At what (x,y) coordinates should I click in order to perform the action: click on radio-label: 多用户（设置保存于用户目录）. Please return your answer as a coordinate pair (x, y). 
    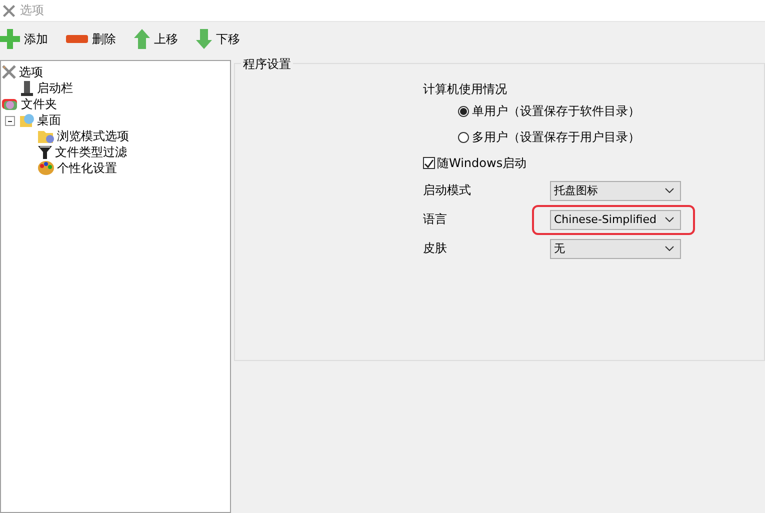
    Looking at the image, I should click on (556, 137).